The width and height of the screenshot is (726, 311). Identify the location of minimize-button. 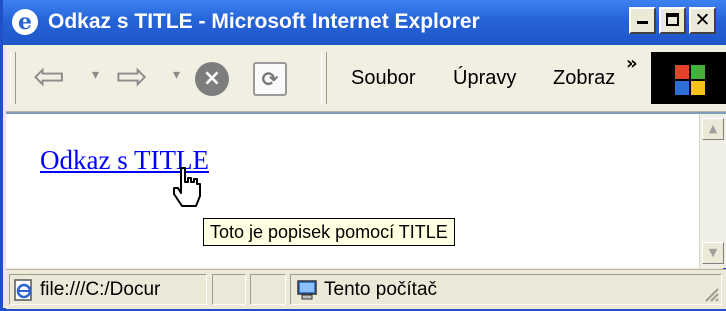
(642, 20).